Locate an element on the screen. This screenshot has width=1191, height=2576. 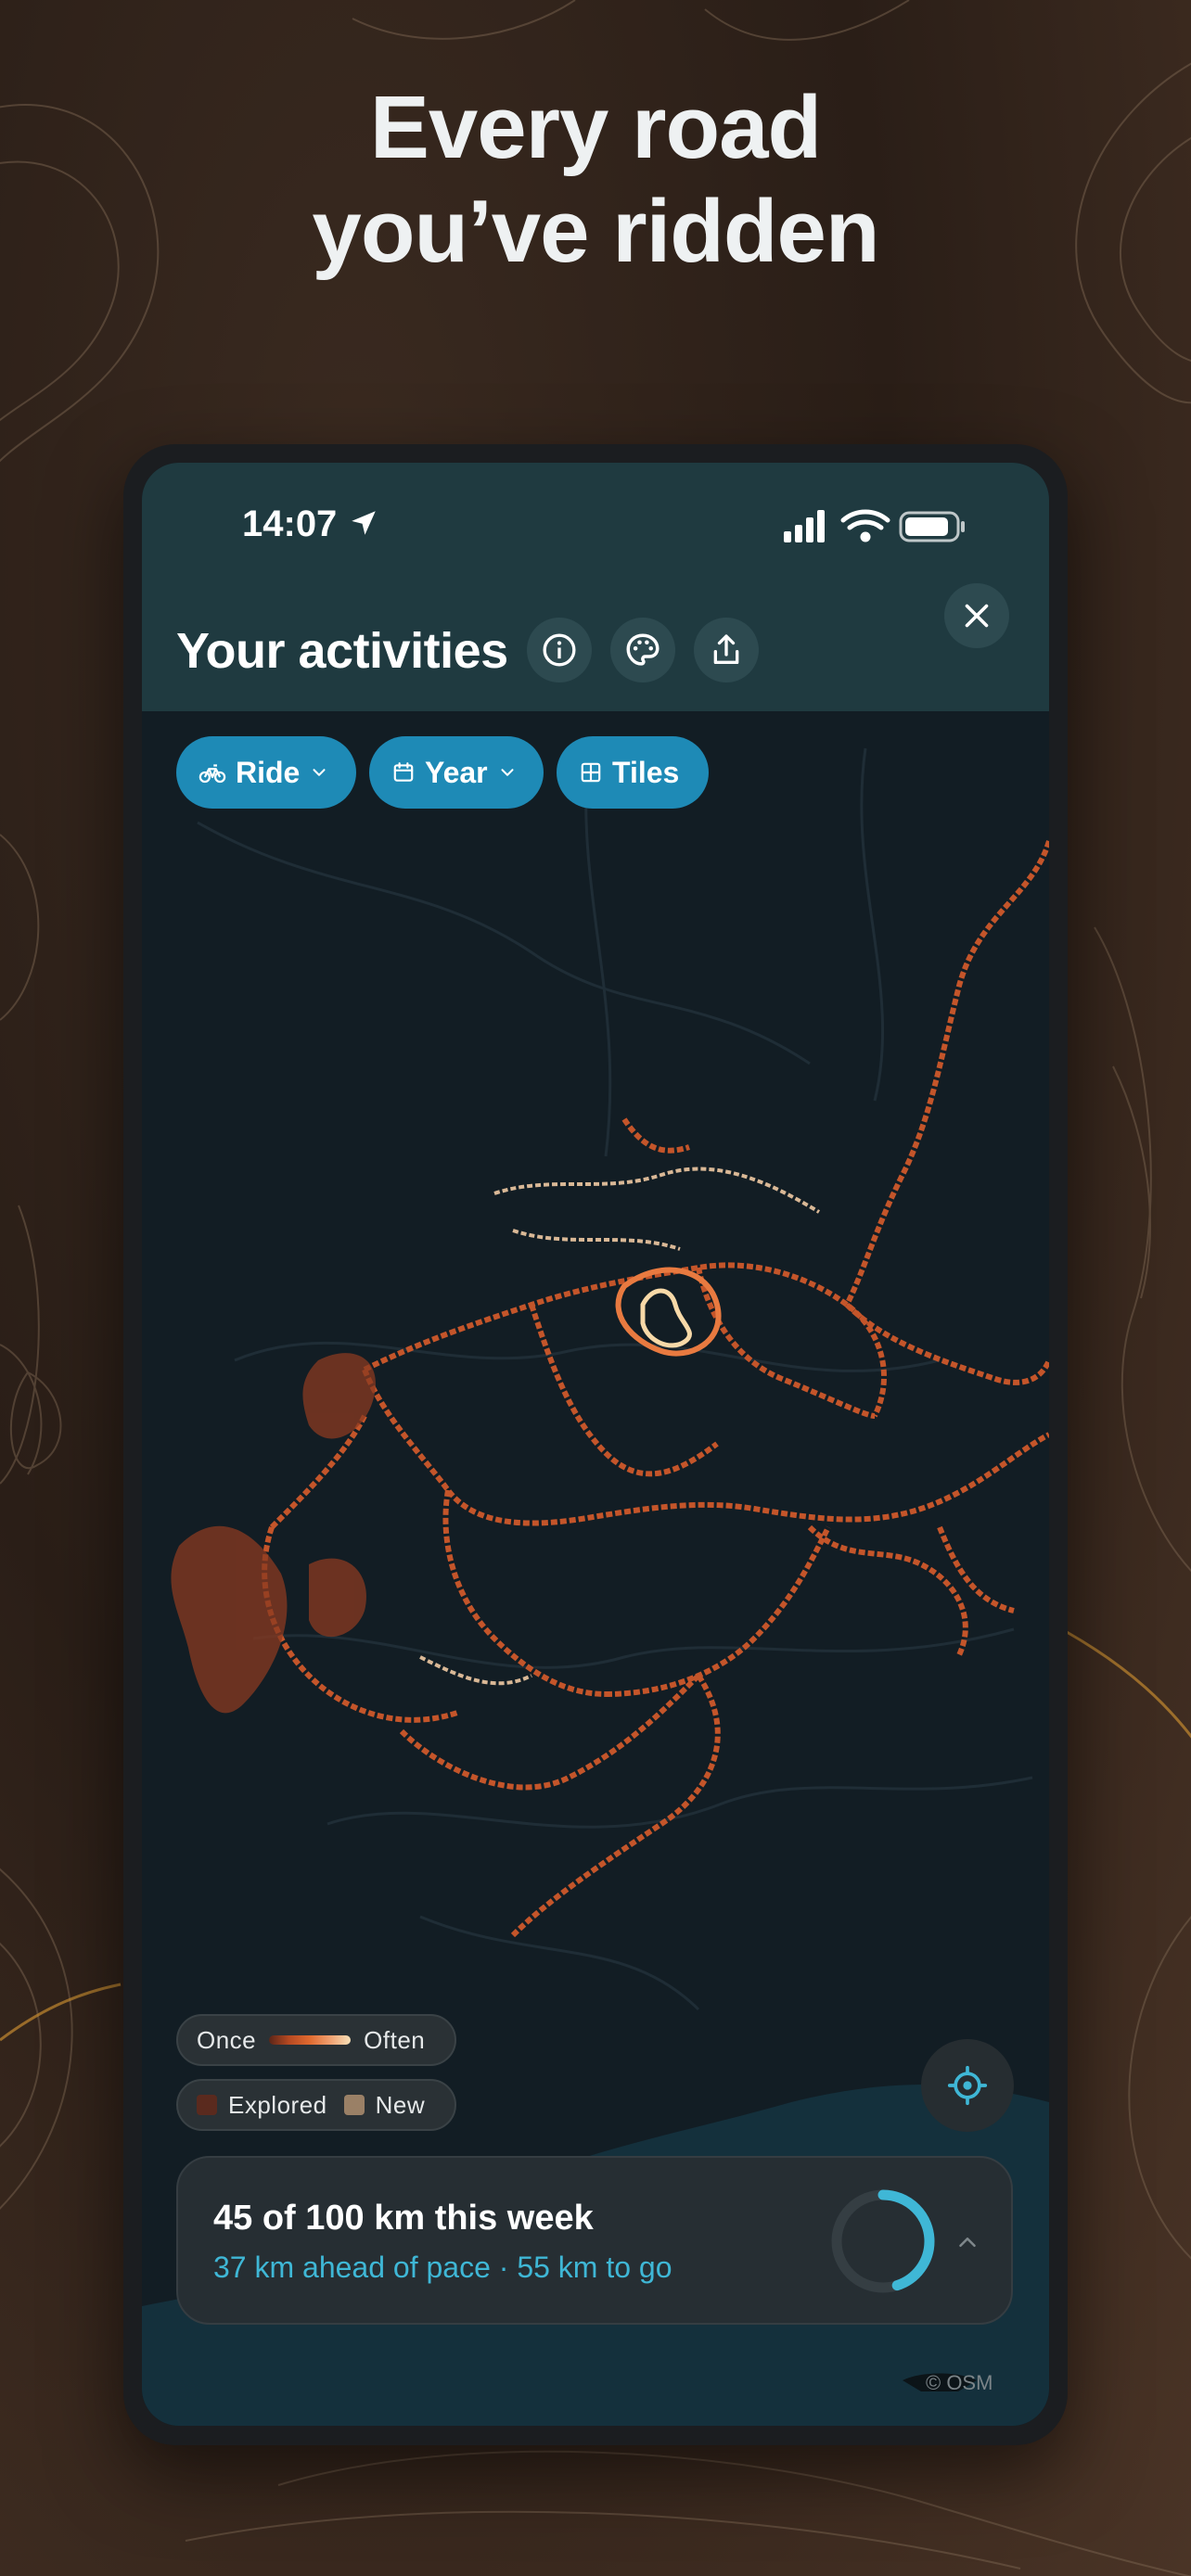
headline-line-2: you’ve ridden is located at coordinates (595, 232).